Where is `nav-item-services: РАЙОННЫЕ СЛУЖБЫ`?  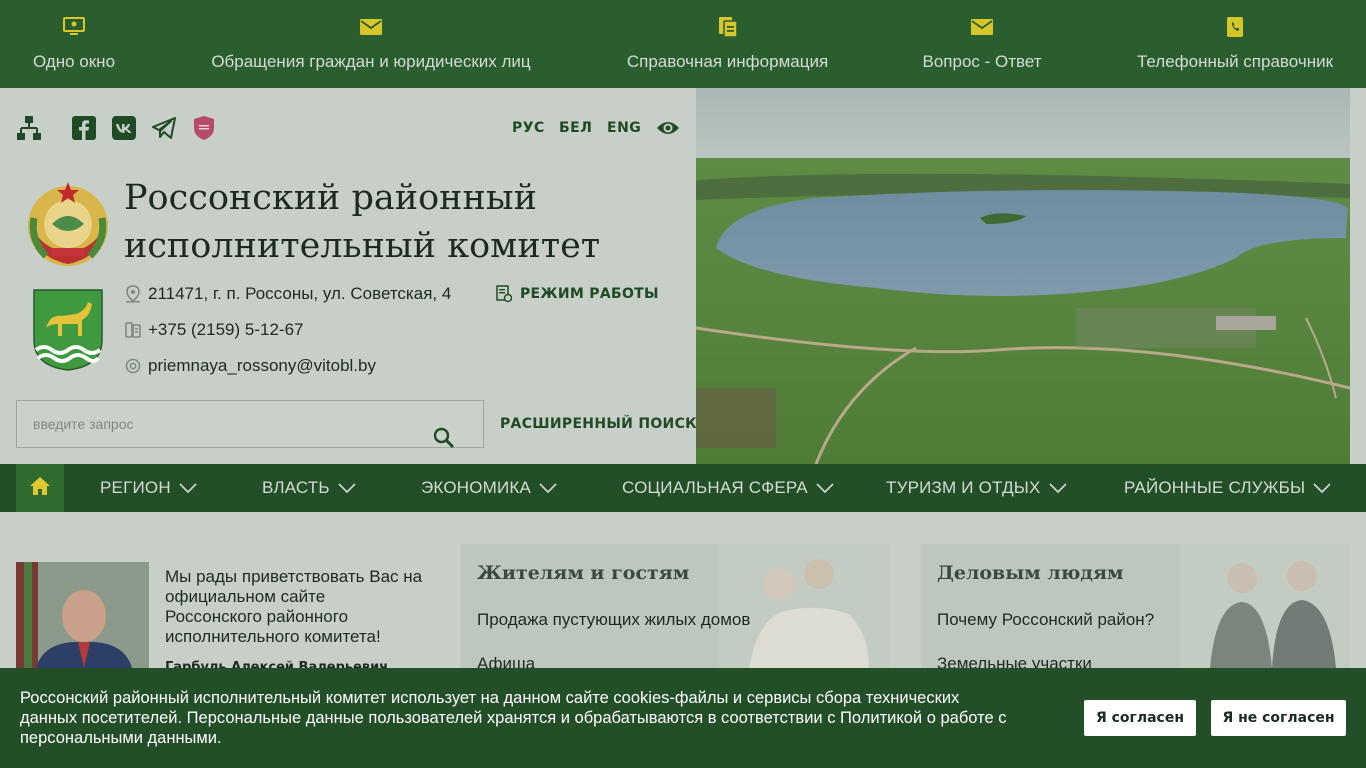
nav-item-services: РАЙОННЫЕ СЛУЖБЫ is located at coordinates (1227, 488).